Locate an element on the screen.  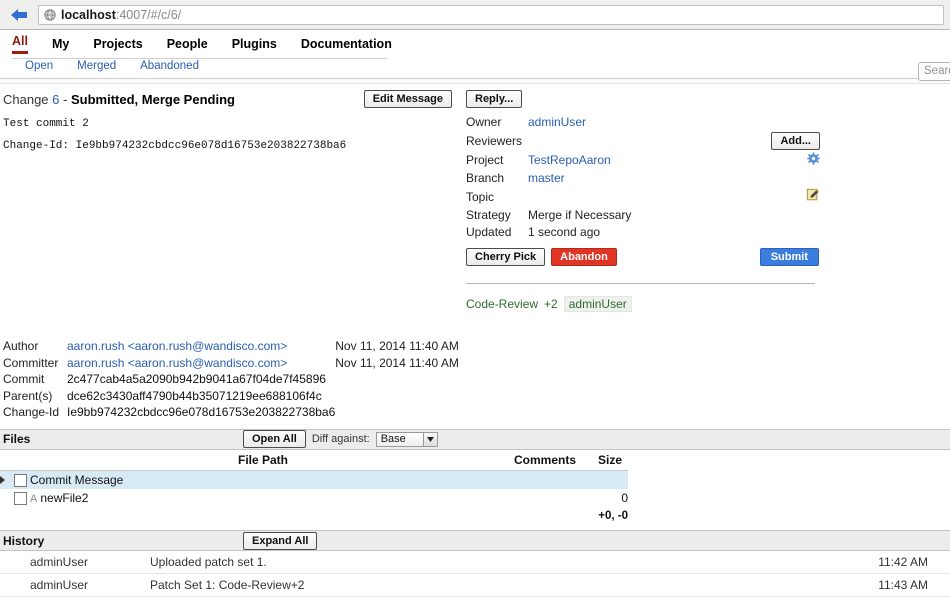
list-item: adminUser Uploaded patch set 1. 11:42 AM is located at coordinates (475, 563).